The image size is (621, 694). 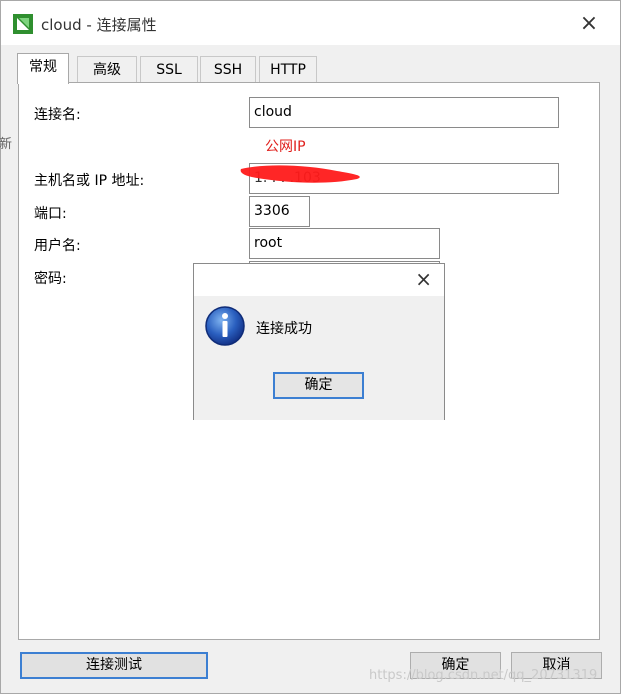 What do you see at coordinates (310, 23) in the screenshot?
I see `title-bar: cloud - 连接属性 ×` at bounding box center [310, 23].